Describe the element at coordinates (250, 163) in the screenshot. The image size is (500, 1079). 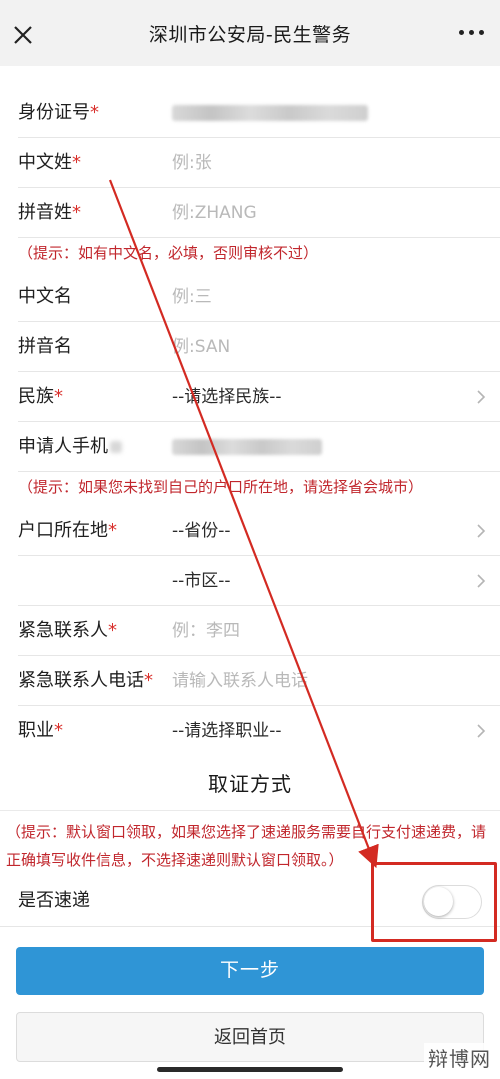
I see `form-row-chinese-surname: 中文姓* 例:张` at that location.